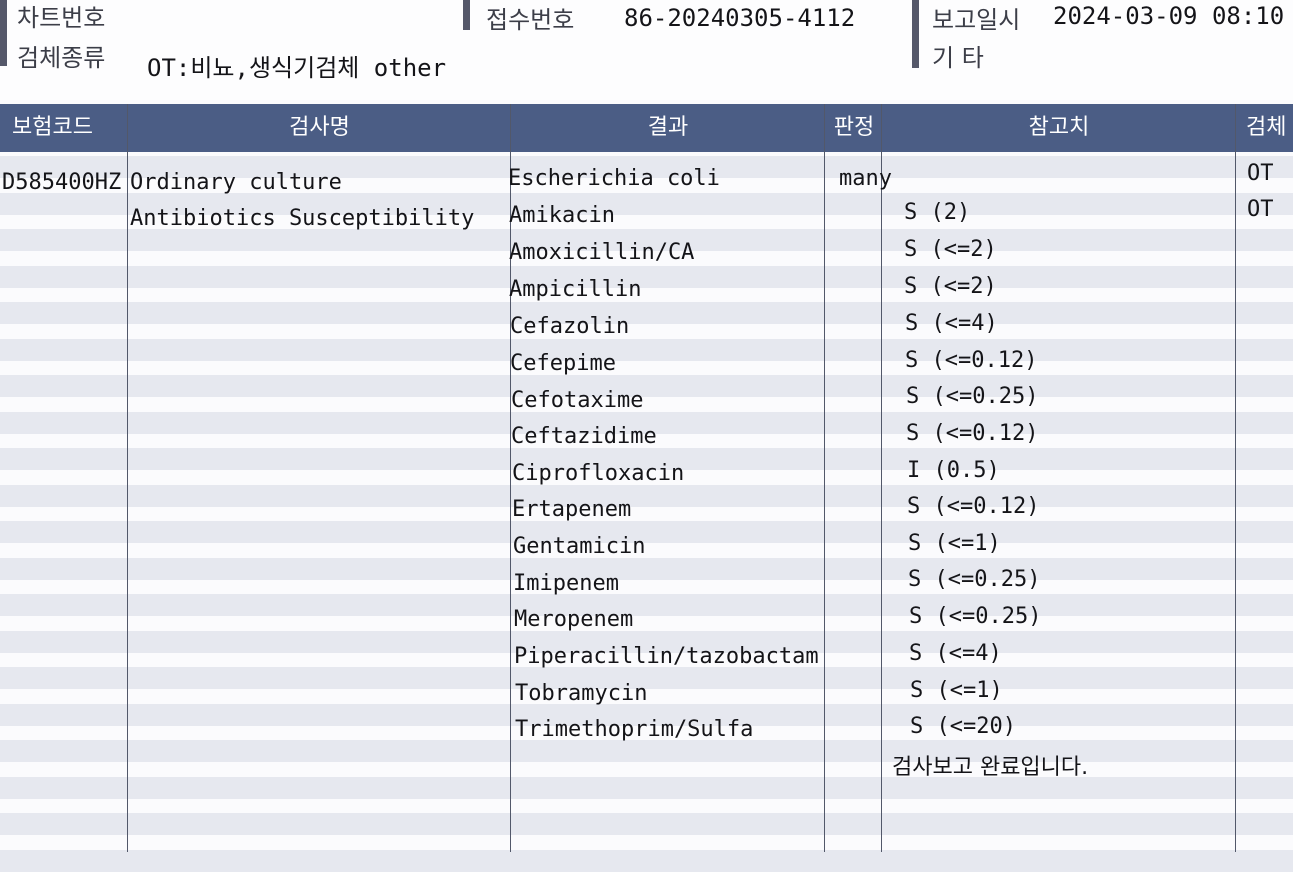  Describe the element at coordinates (62, 182) in the screenshot. I see `insurance-code-cell: D585400HZ` at that location.